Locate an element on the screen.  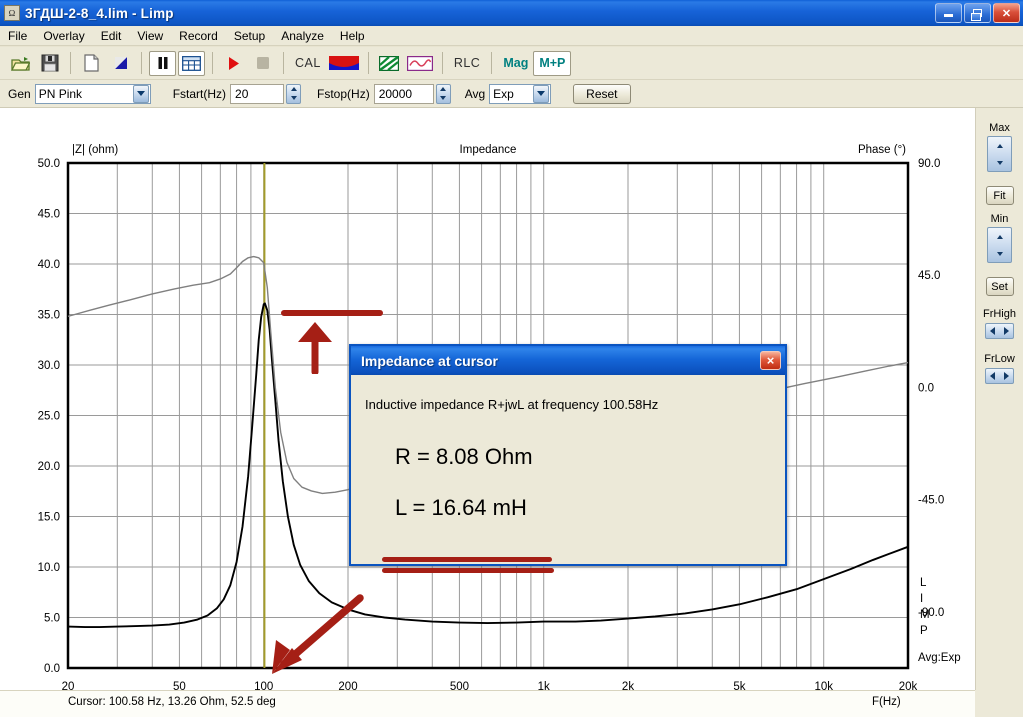
flag-button is located at coordinates (344, 63).